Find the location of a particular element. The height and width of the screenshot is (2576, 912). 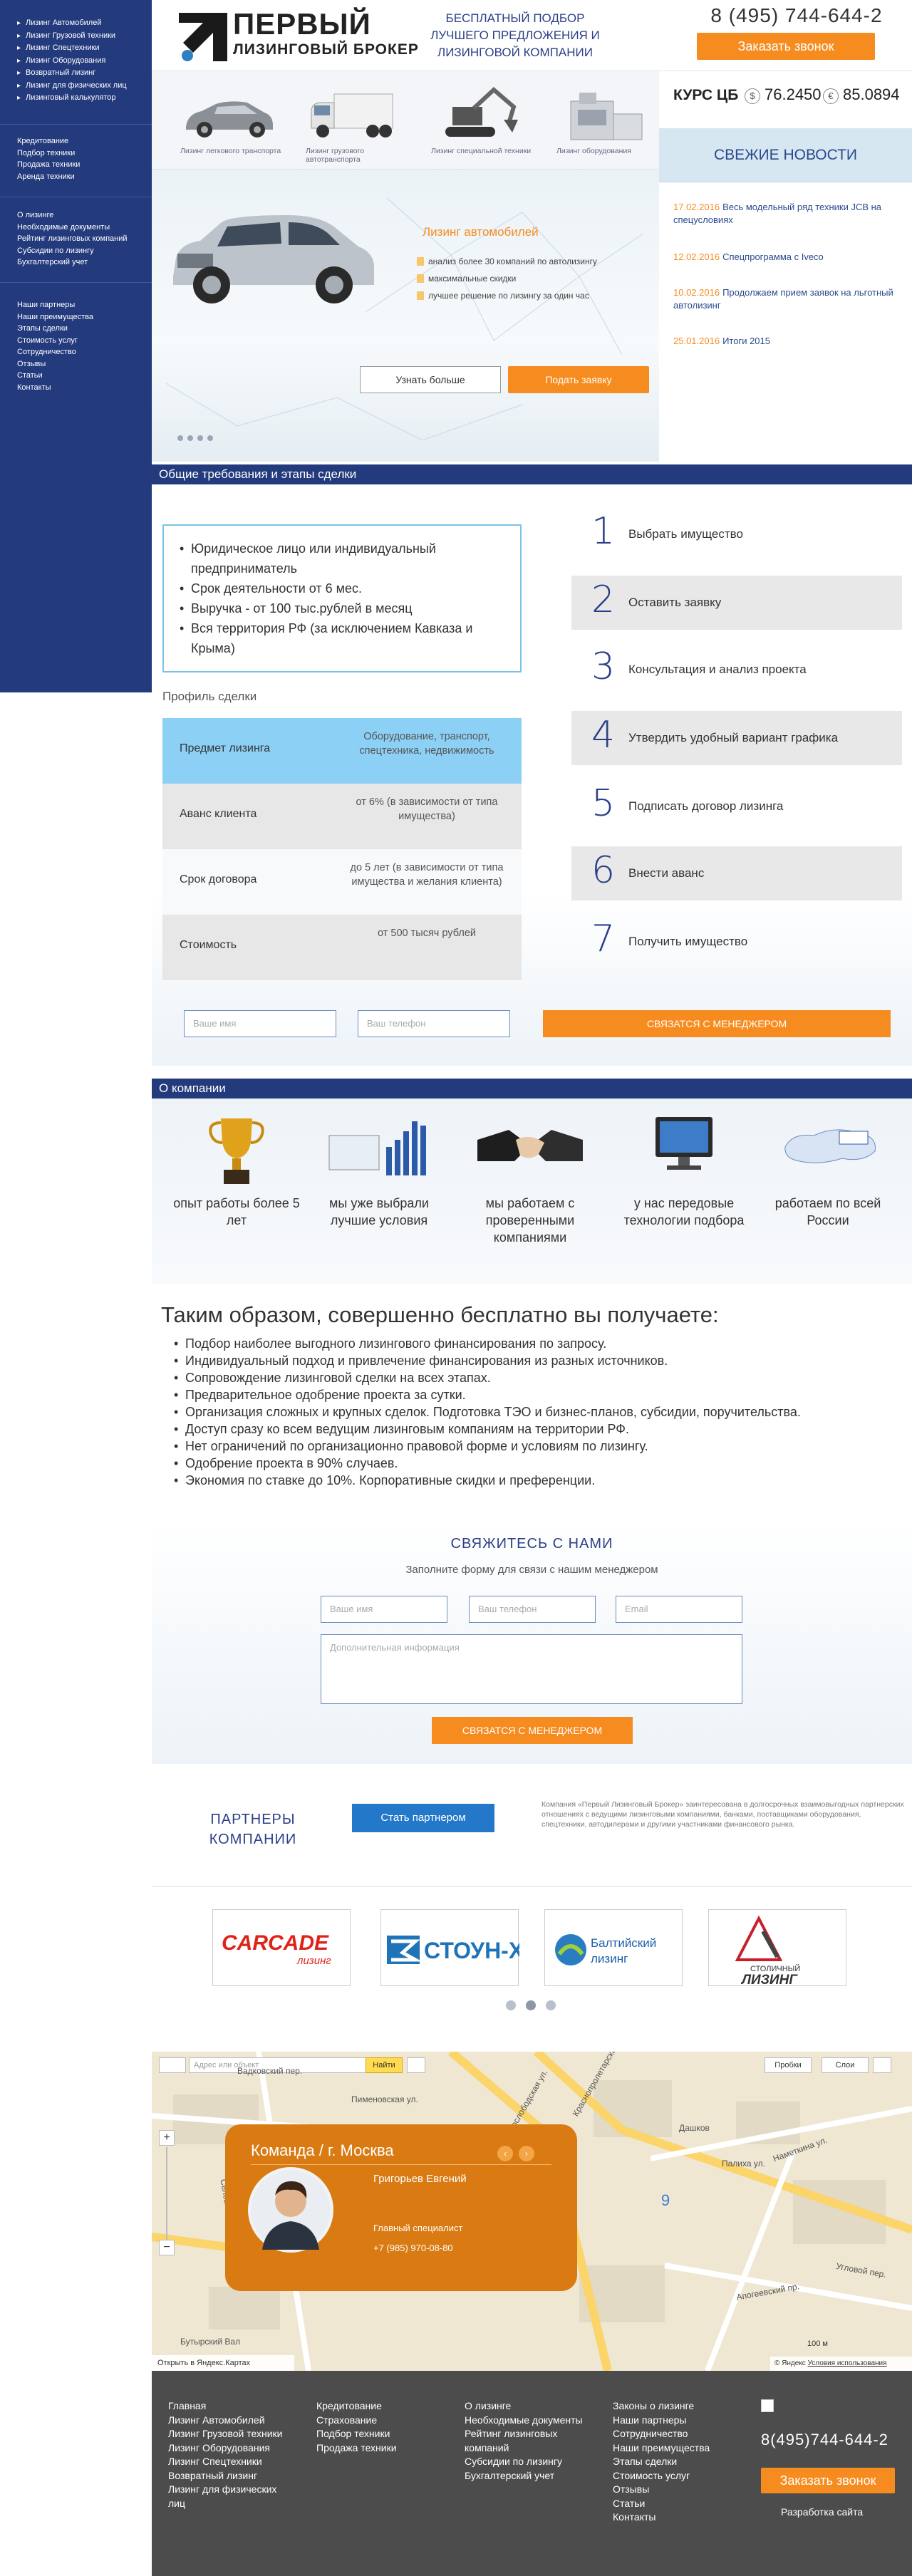

developer-link: Разработка сайта is located at coordinates (822, 2512).